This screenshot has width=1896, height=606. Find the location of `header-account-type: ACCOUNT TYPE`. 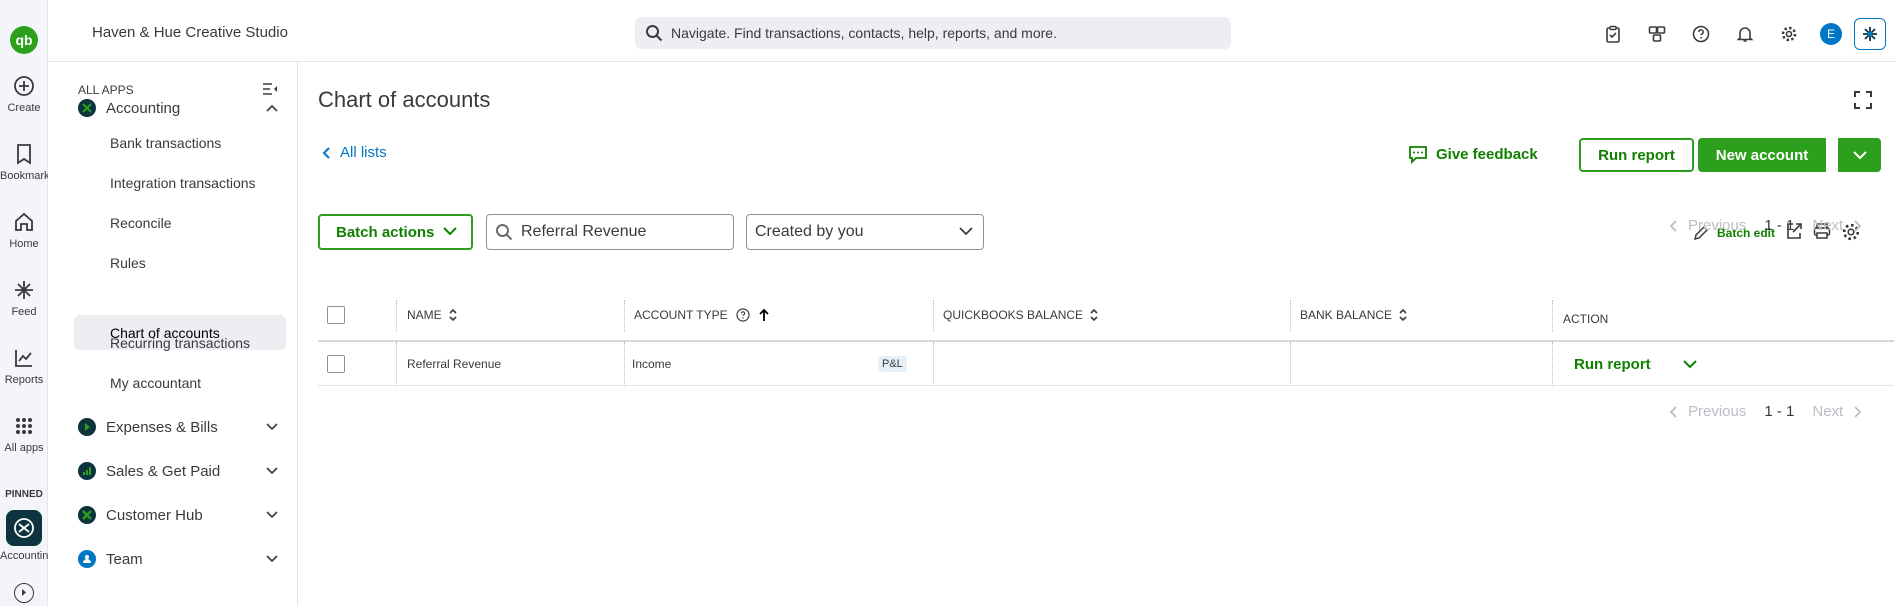

header-account-type: ACCOUNT TYPE is located at coordinates (702, 315).